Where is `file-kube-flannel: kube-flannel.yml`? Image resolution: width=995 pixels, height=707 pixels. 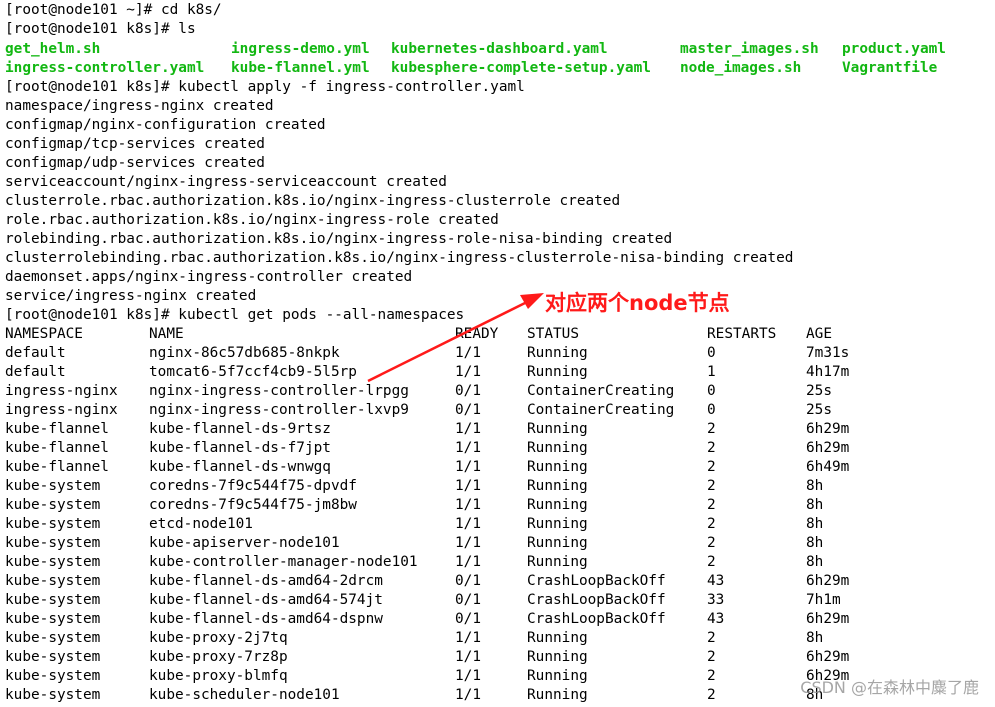
file-kube-flannel: kube-flannel.yml is located at coordinates (300, 68).